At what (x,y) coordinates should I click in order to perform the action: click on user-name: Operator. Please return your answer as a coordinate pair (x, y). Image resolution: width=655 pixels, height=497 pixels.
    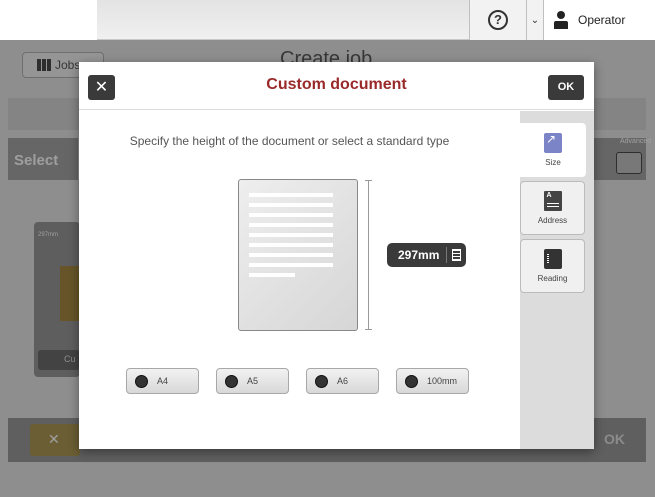
    Looking at the image, I should click on (602, 20).